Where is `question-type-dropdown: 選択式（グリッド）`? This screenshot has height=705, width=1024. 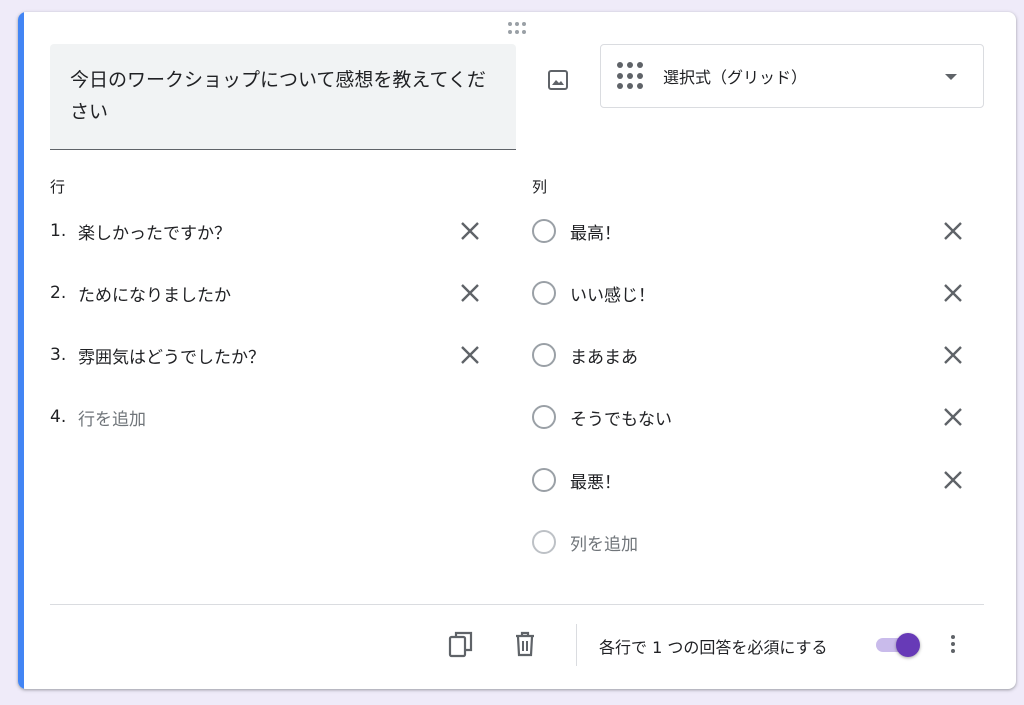 question-type-dropdown: 選択式（グリッド） is located at coordinates (792, 76).